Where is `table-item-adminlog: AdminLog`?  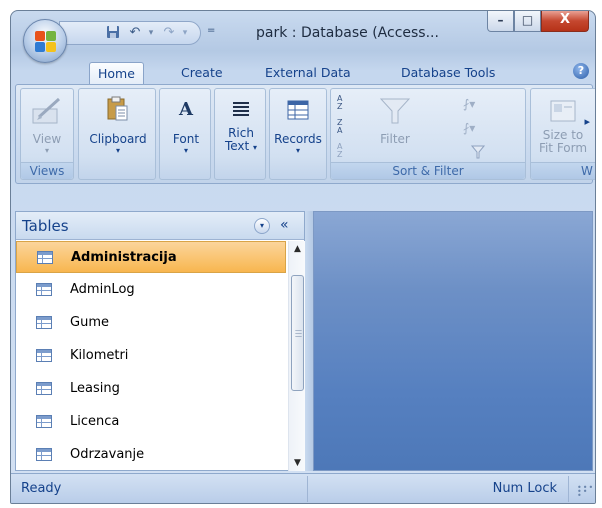
table-item-adminlog: AdminLog is located at coordinates (151, 290).